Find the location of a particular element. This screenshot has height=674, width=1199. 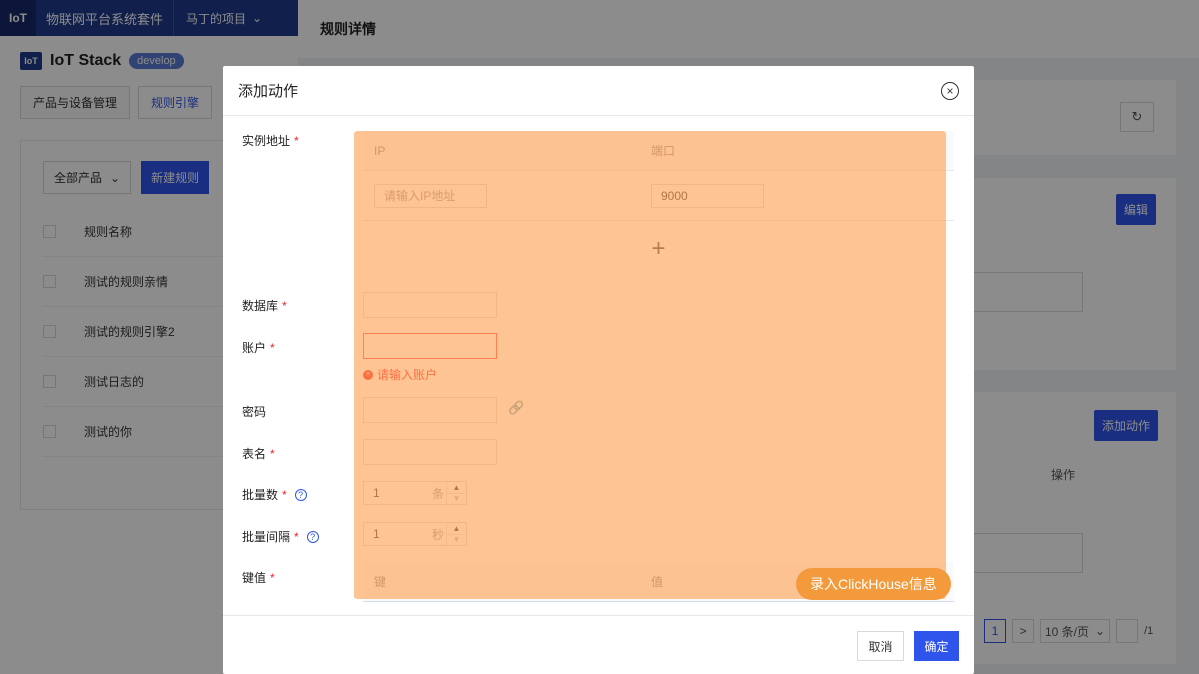

modal-title: 添加动作 is located at coordinates (268, 91).